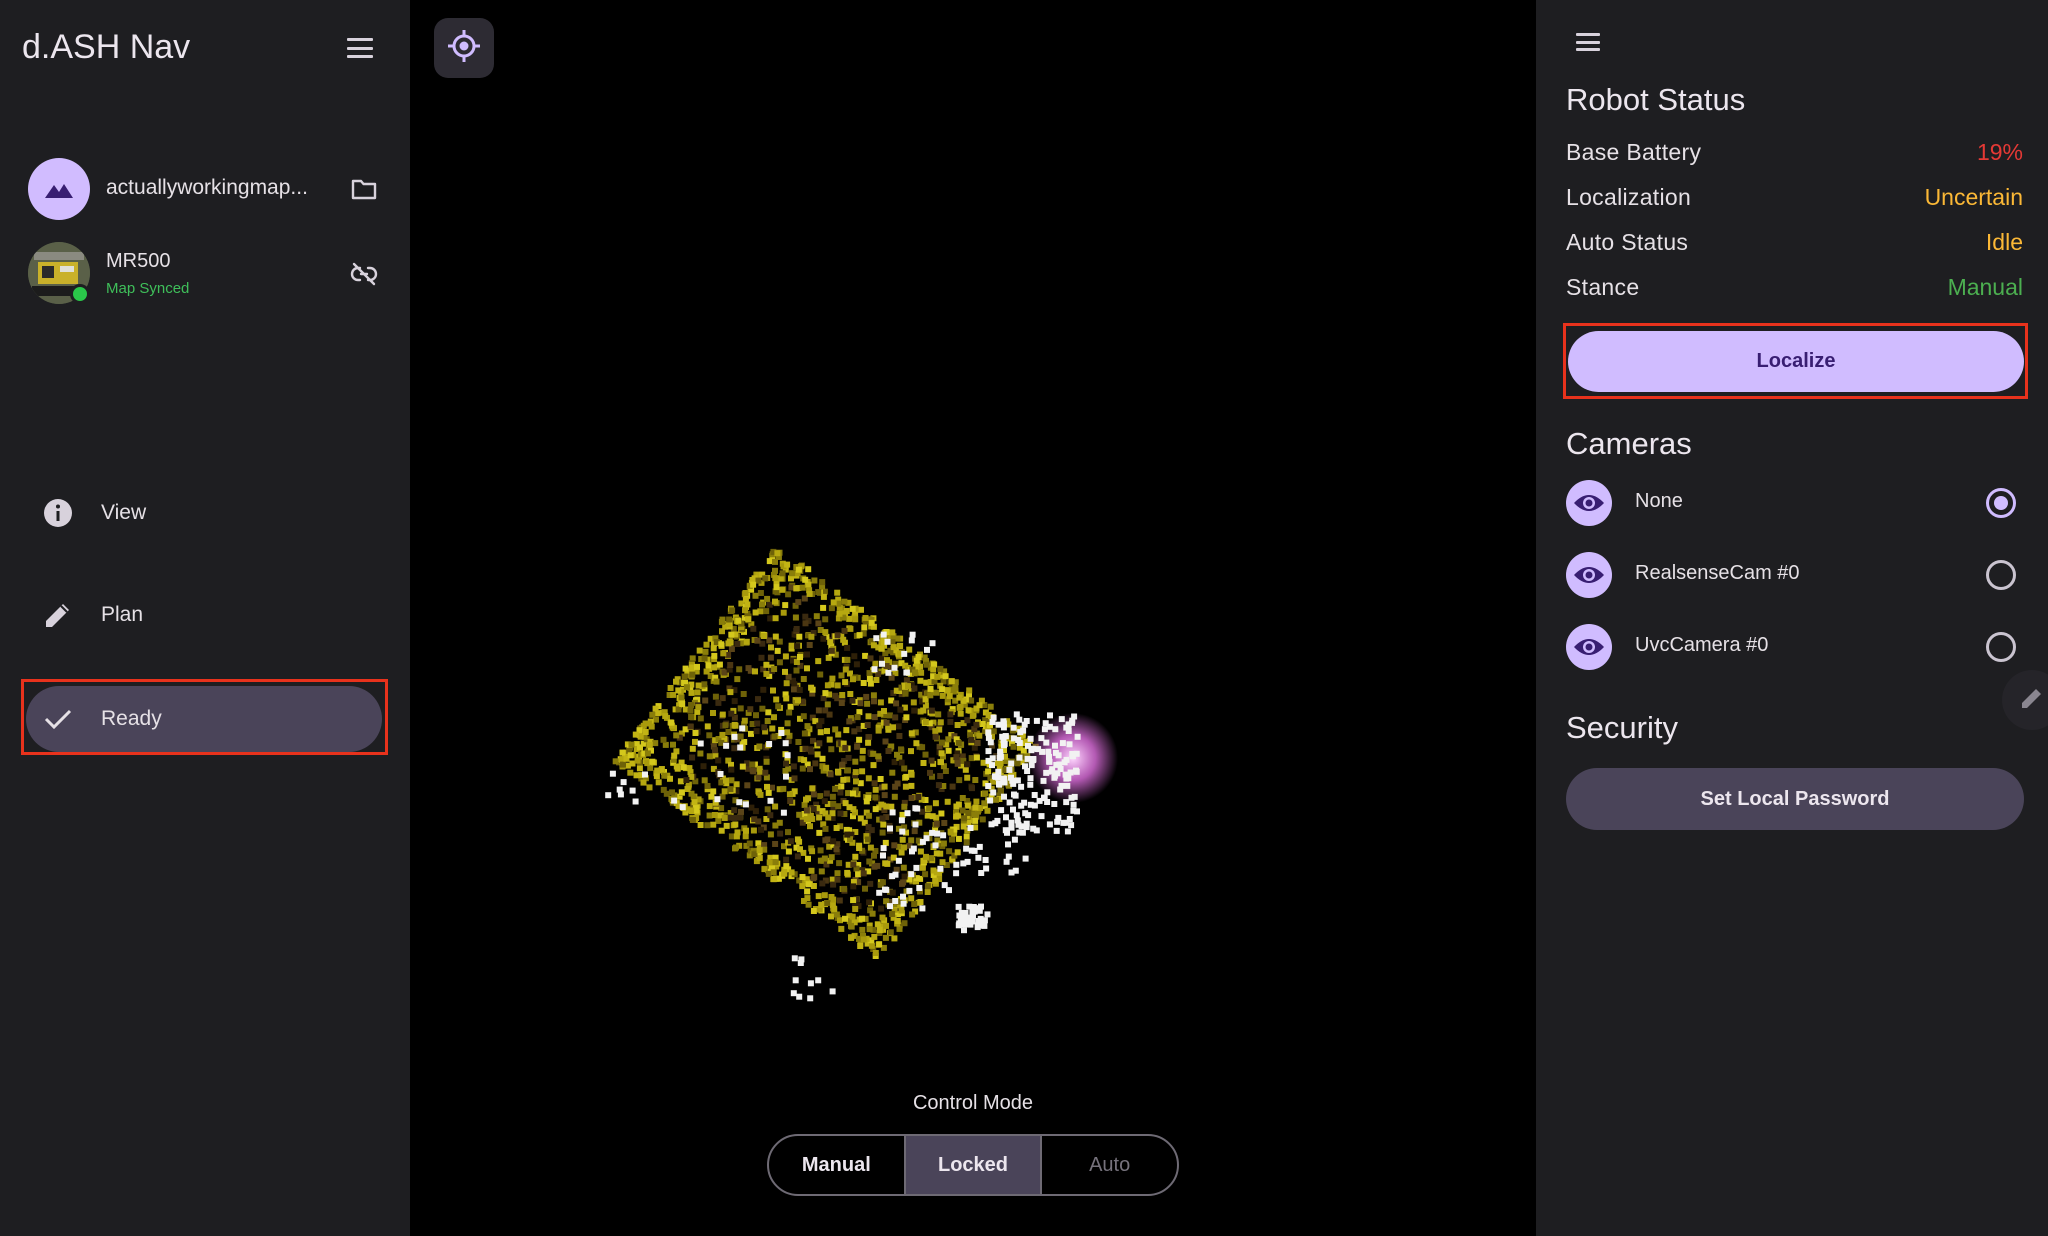  What do you see at coordinates (1796, 361) in the screenshot?
I see `localize-button: Localize` at bounding box center [1796, 361].